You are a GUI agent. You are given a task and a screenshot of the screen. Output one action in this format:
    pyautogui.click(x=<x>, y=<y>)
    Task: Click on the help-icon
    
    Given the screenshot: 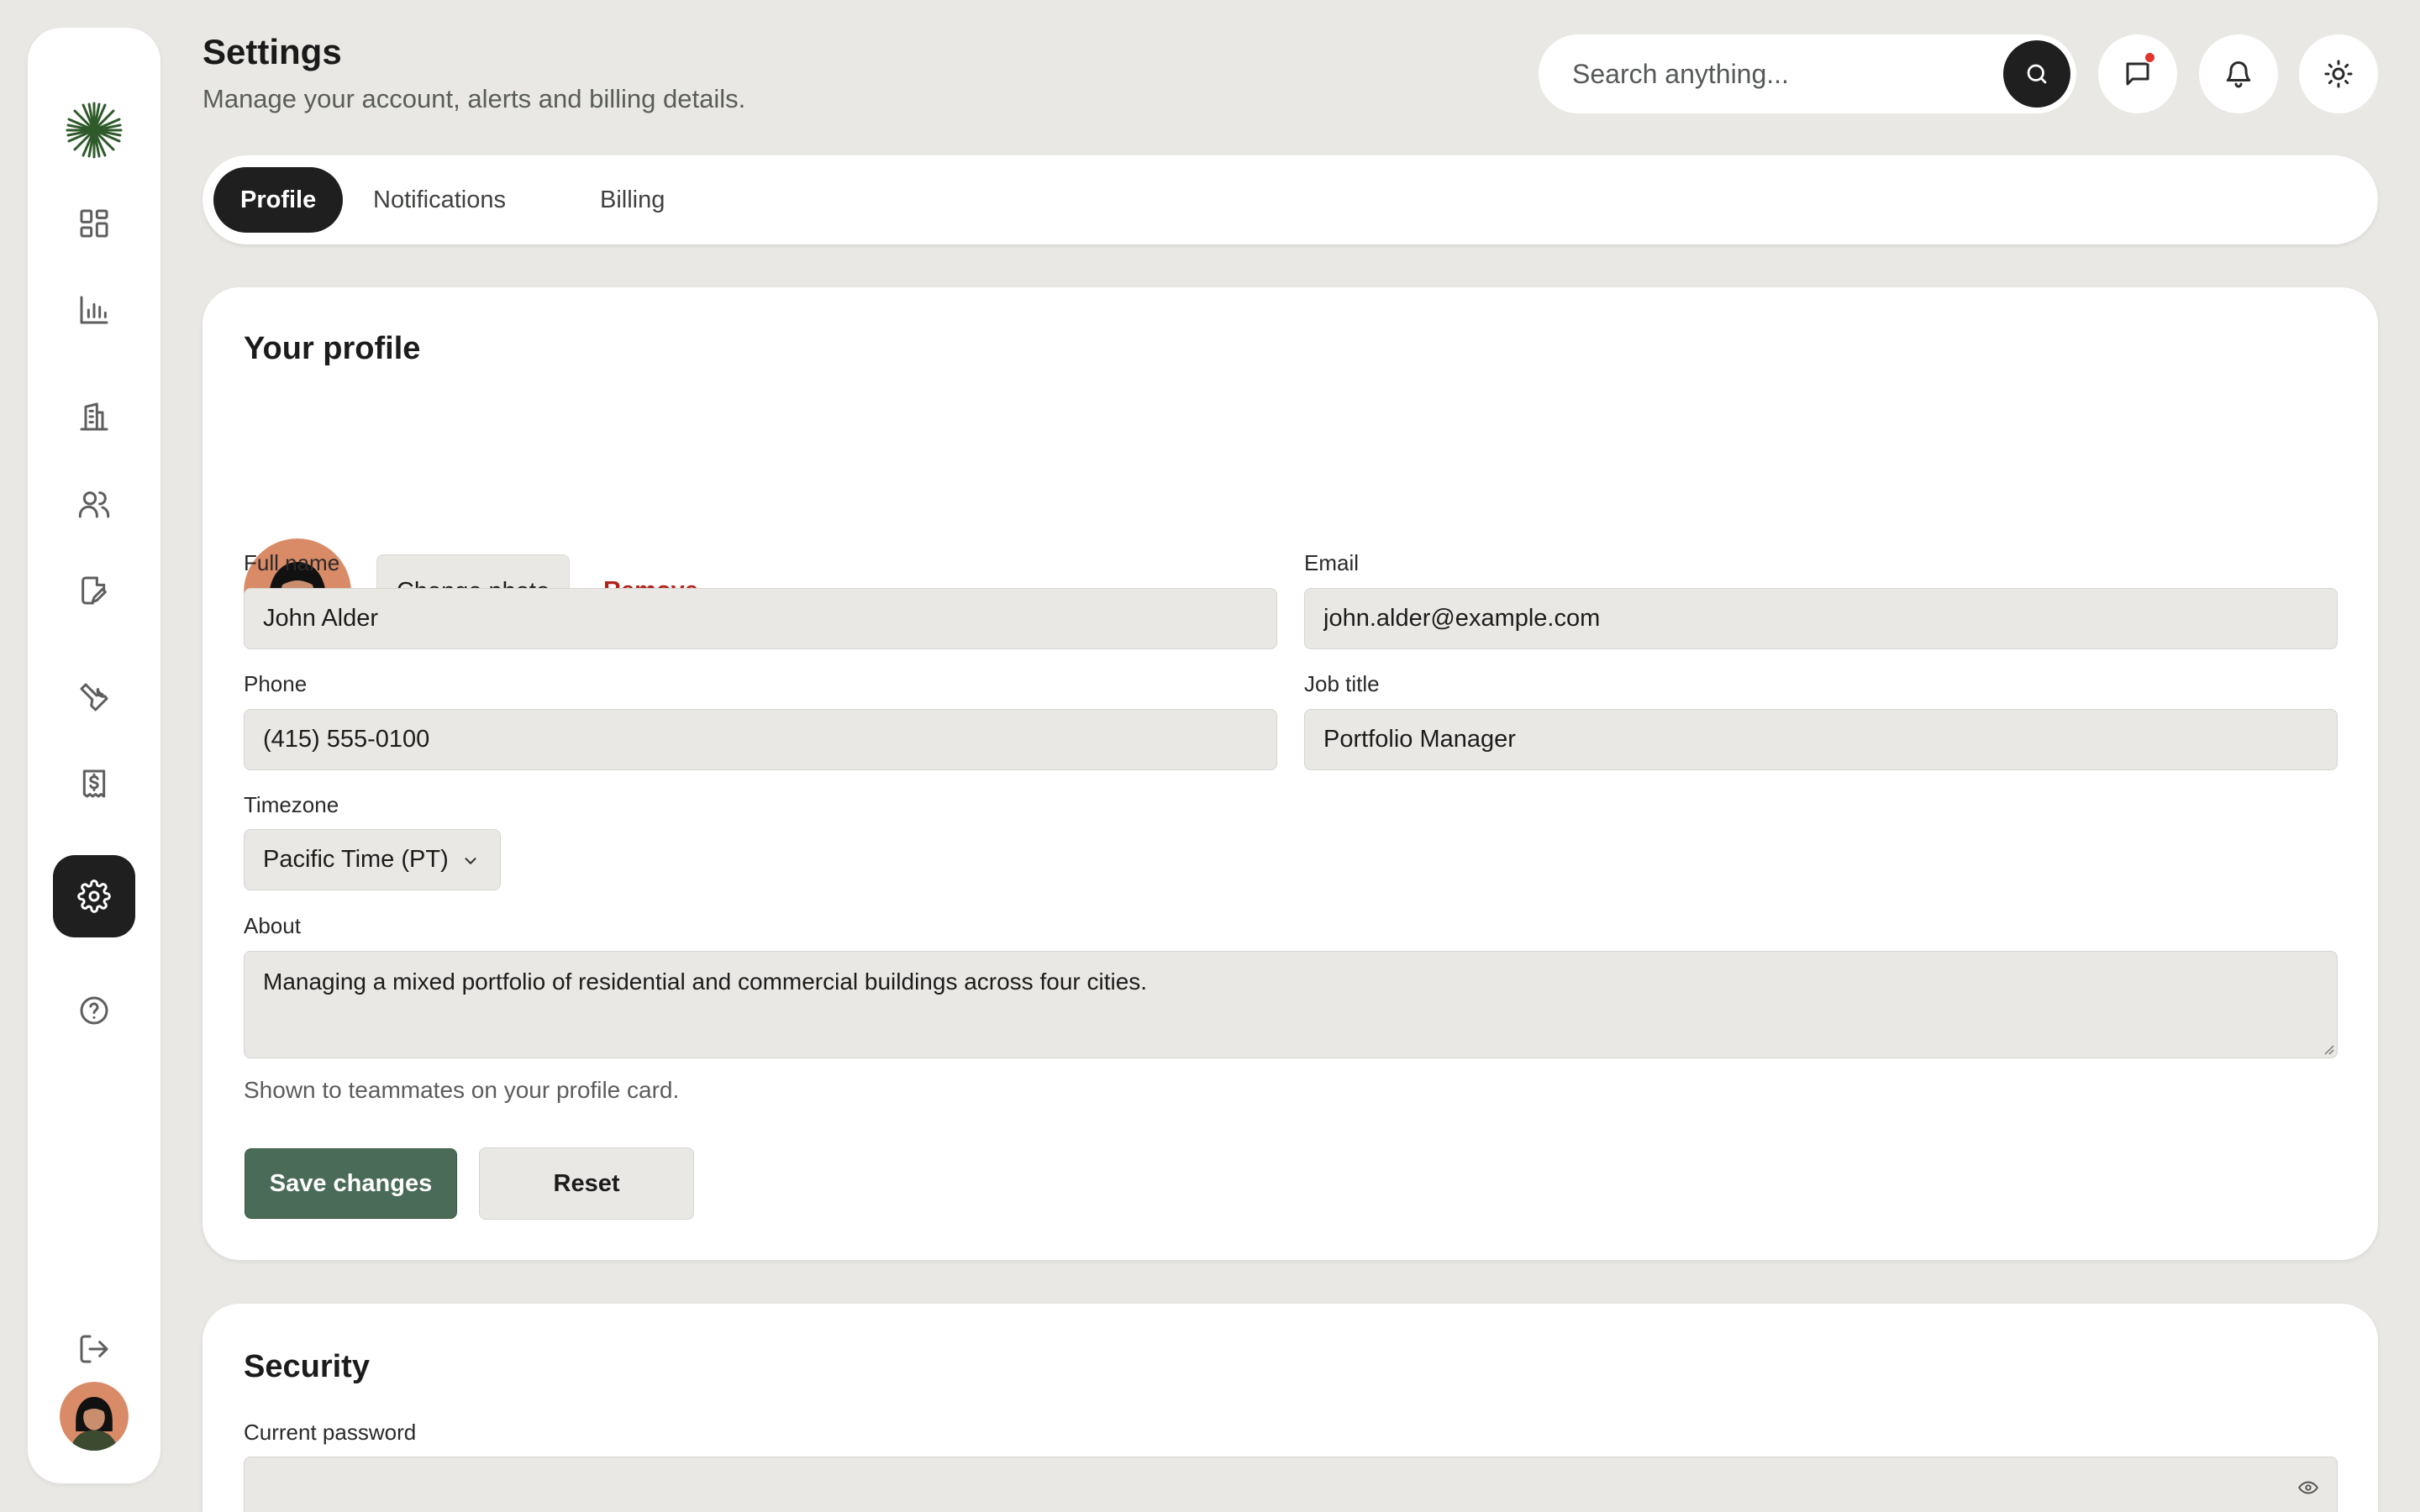 What is the action you would take?
    pyautogui.click(x=94, y=1010)
    